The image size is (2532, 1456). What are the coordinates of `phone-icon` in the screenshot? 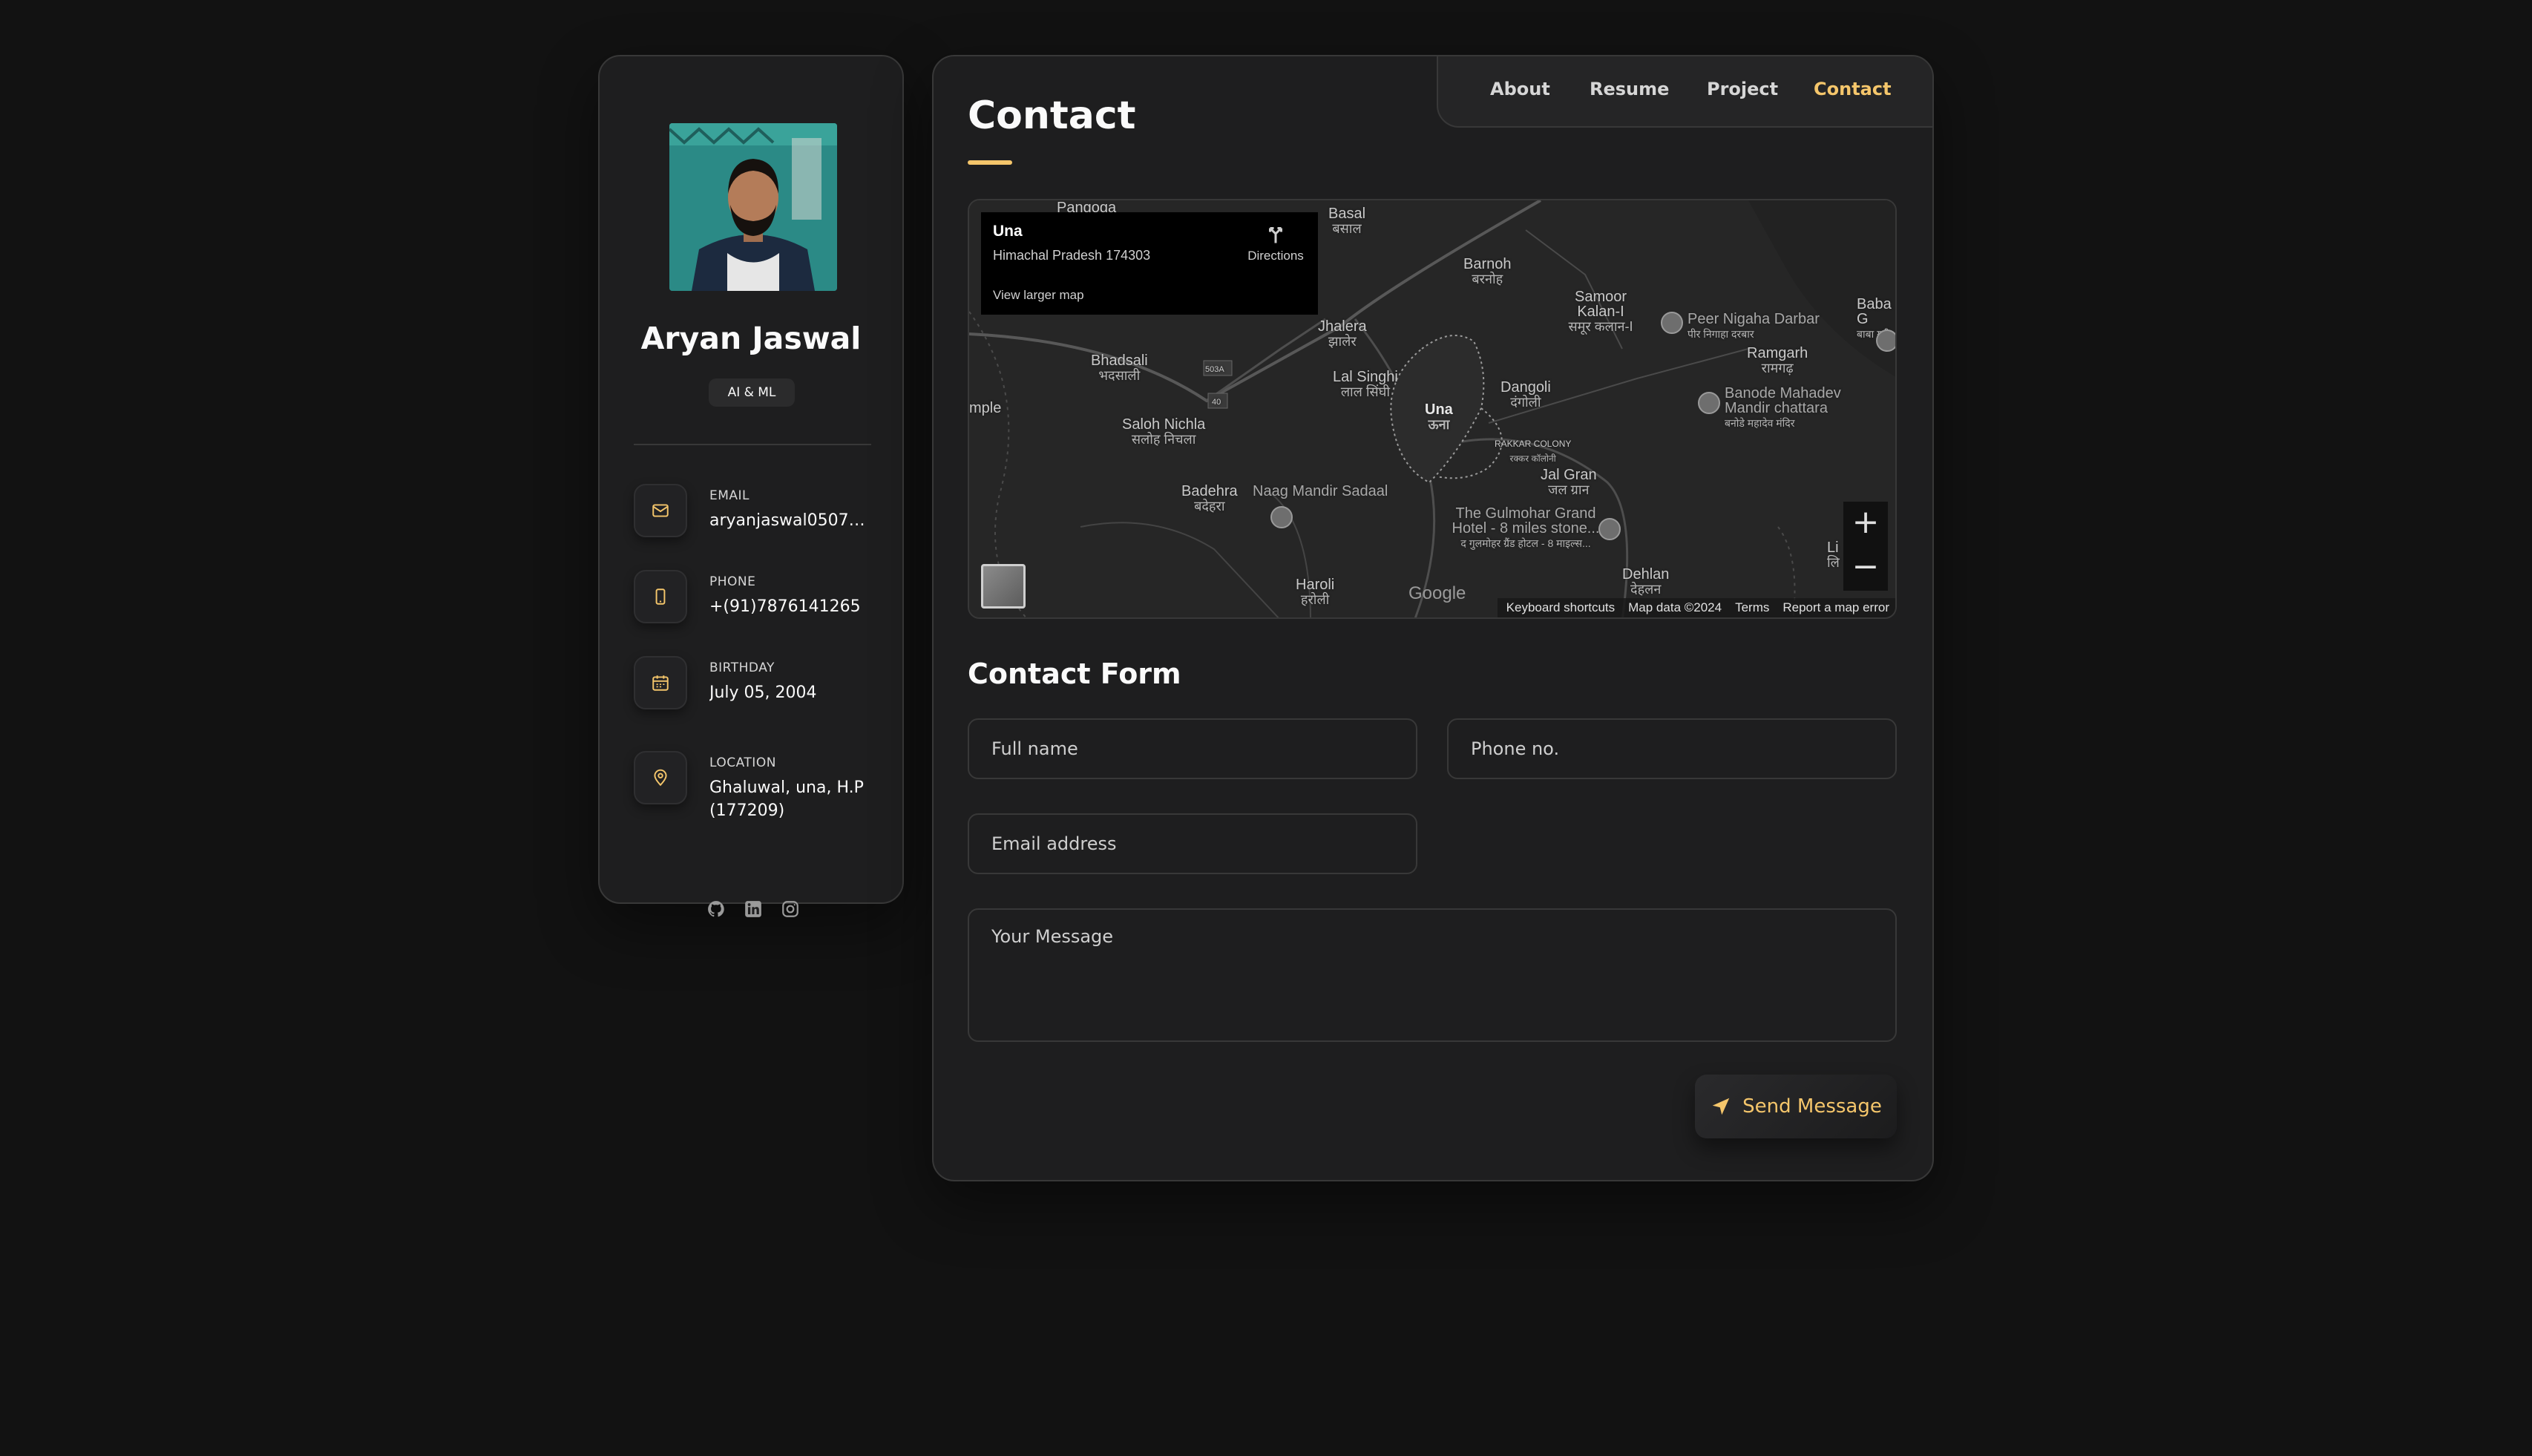 It's located at (660, 597).